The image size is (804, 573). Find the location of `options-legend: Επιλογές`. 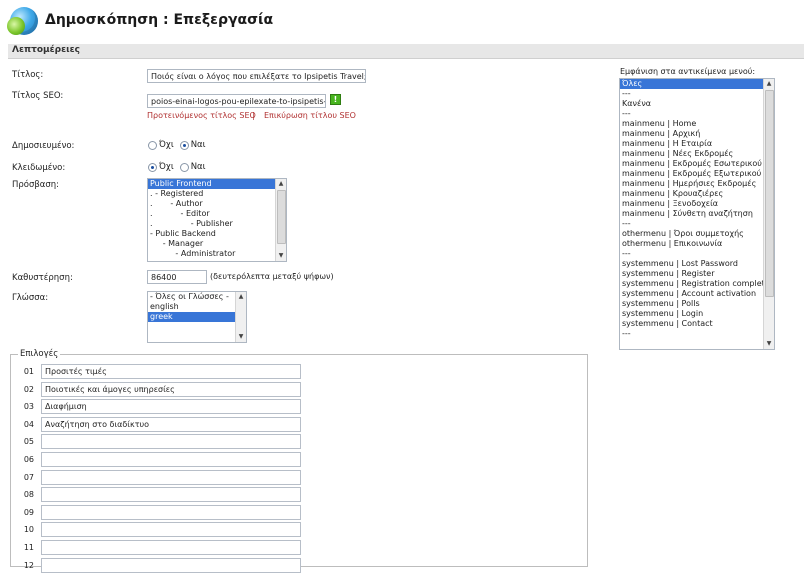

options-legend: Επιλογές is located at coordinates (39, 354).